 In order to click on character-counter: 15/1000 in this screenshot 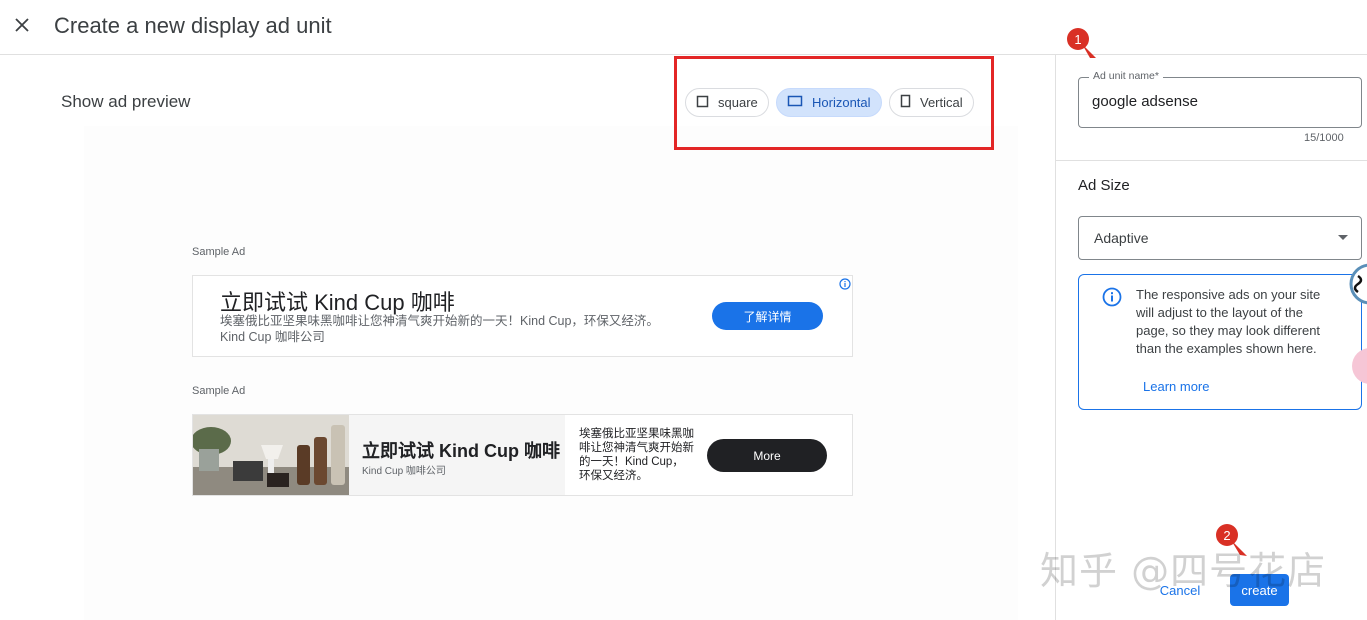, I will do `click(1324, 138)`.